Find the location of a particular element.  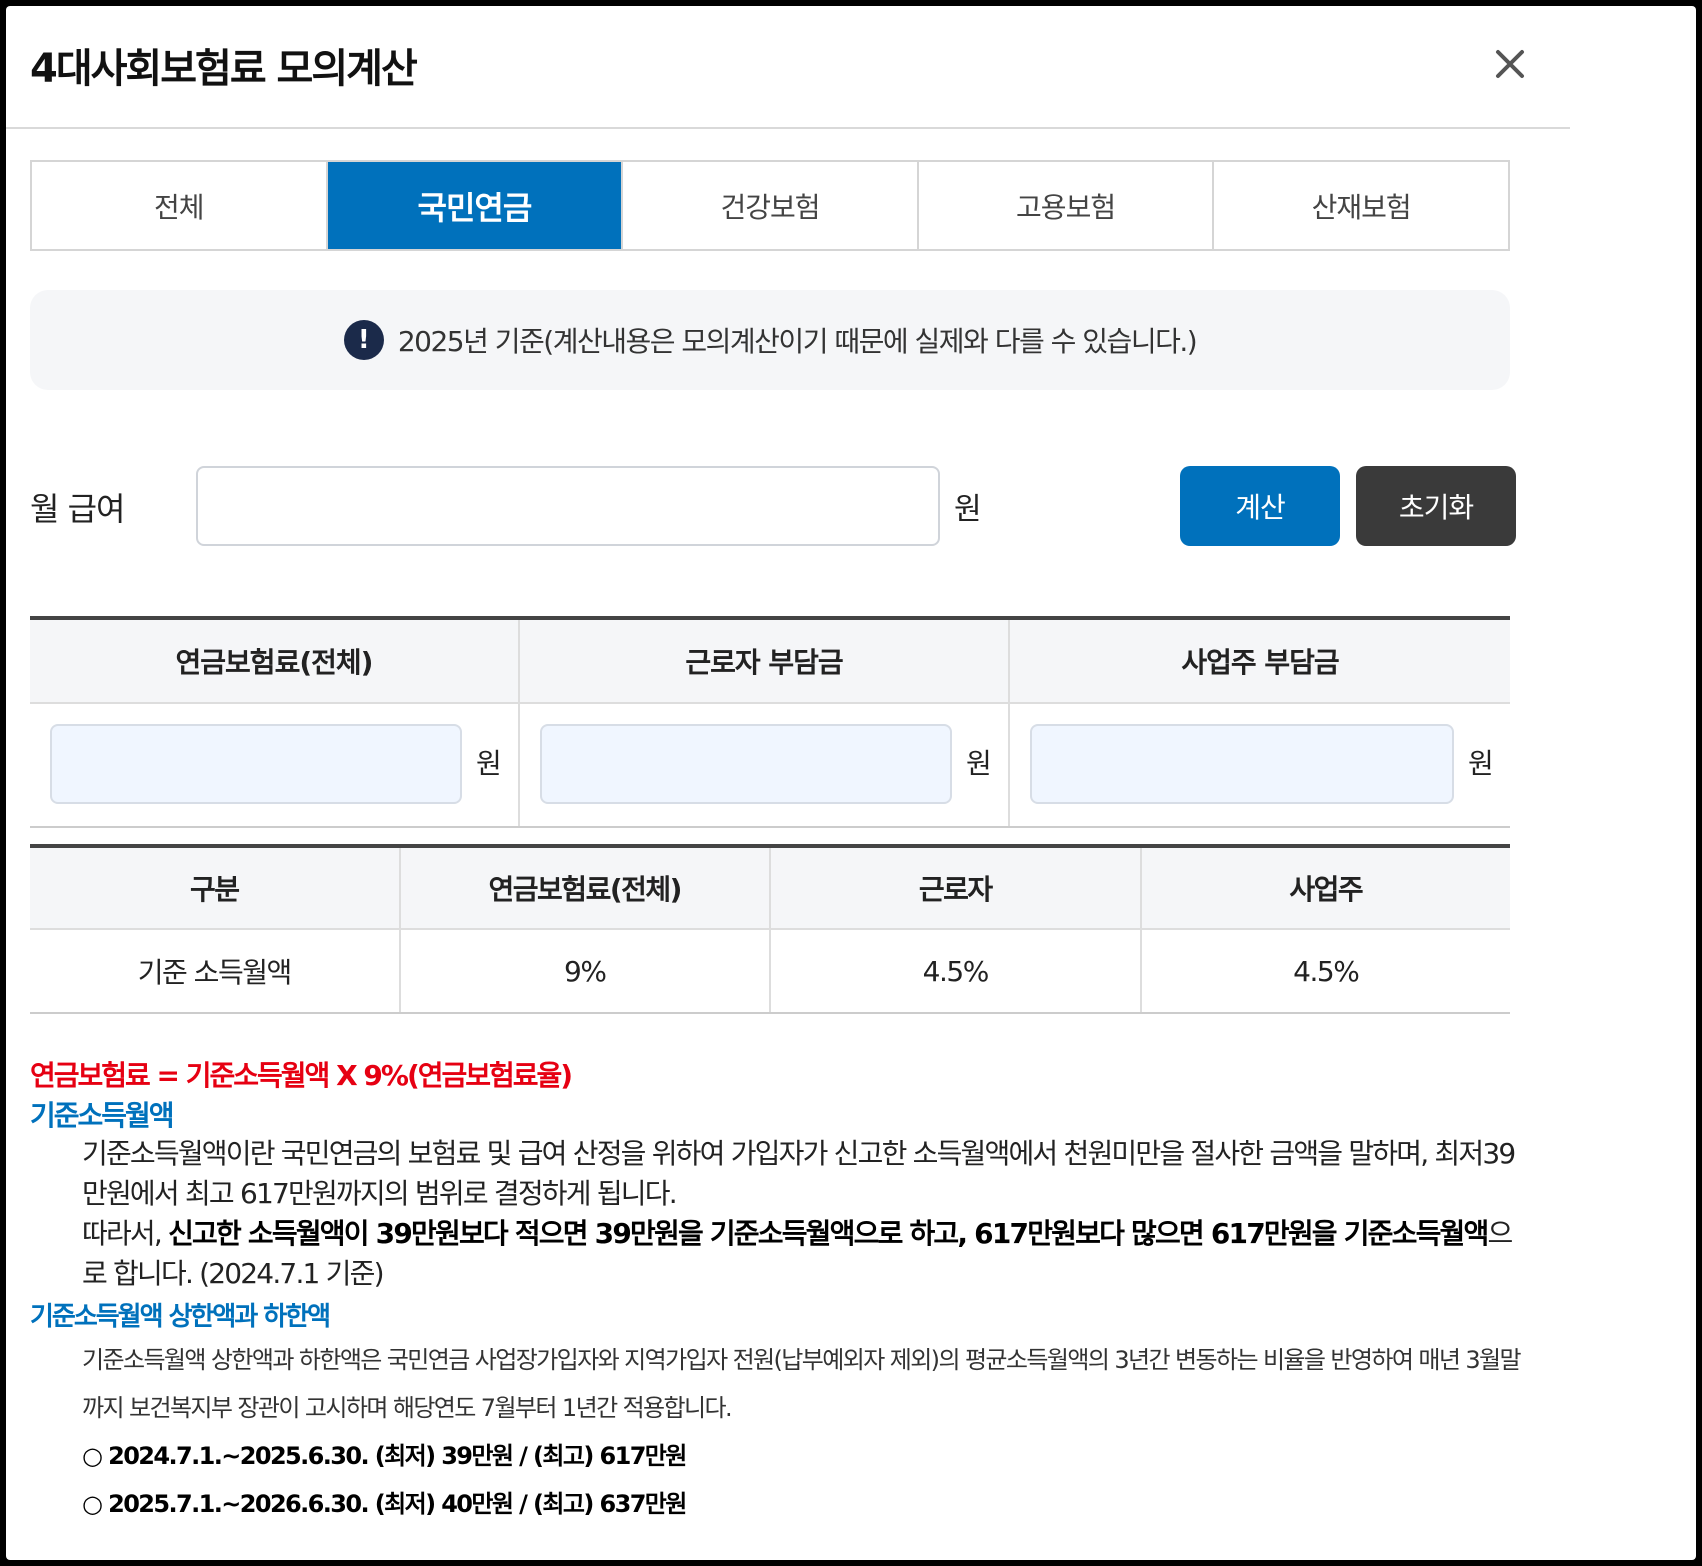

result-table: 연금보험료(전체) 근로자 부담금 사업주 부담금 원 원 원 is located at coordinates (770, 722).